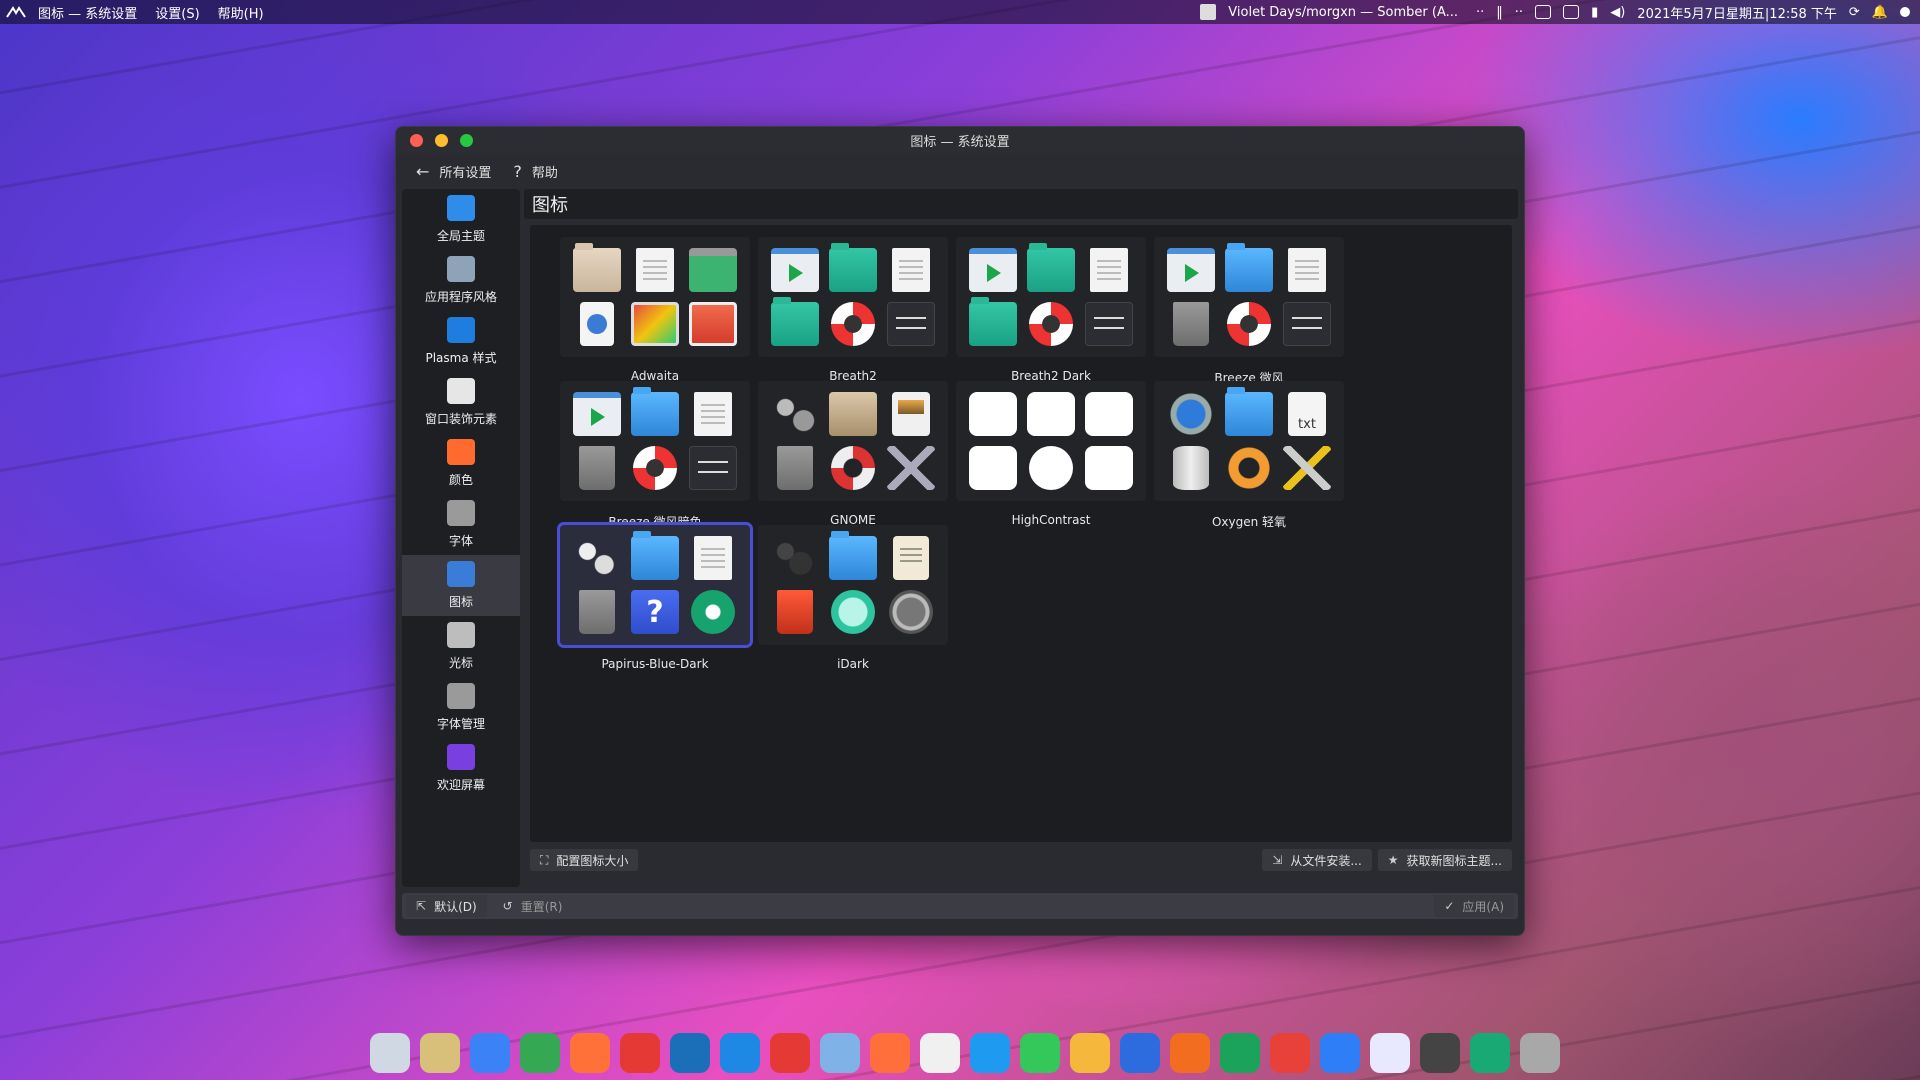  I want to click on theme-tile: iDark, so click(853, 605).